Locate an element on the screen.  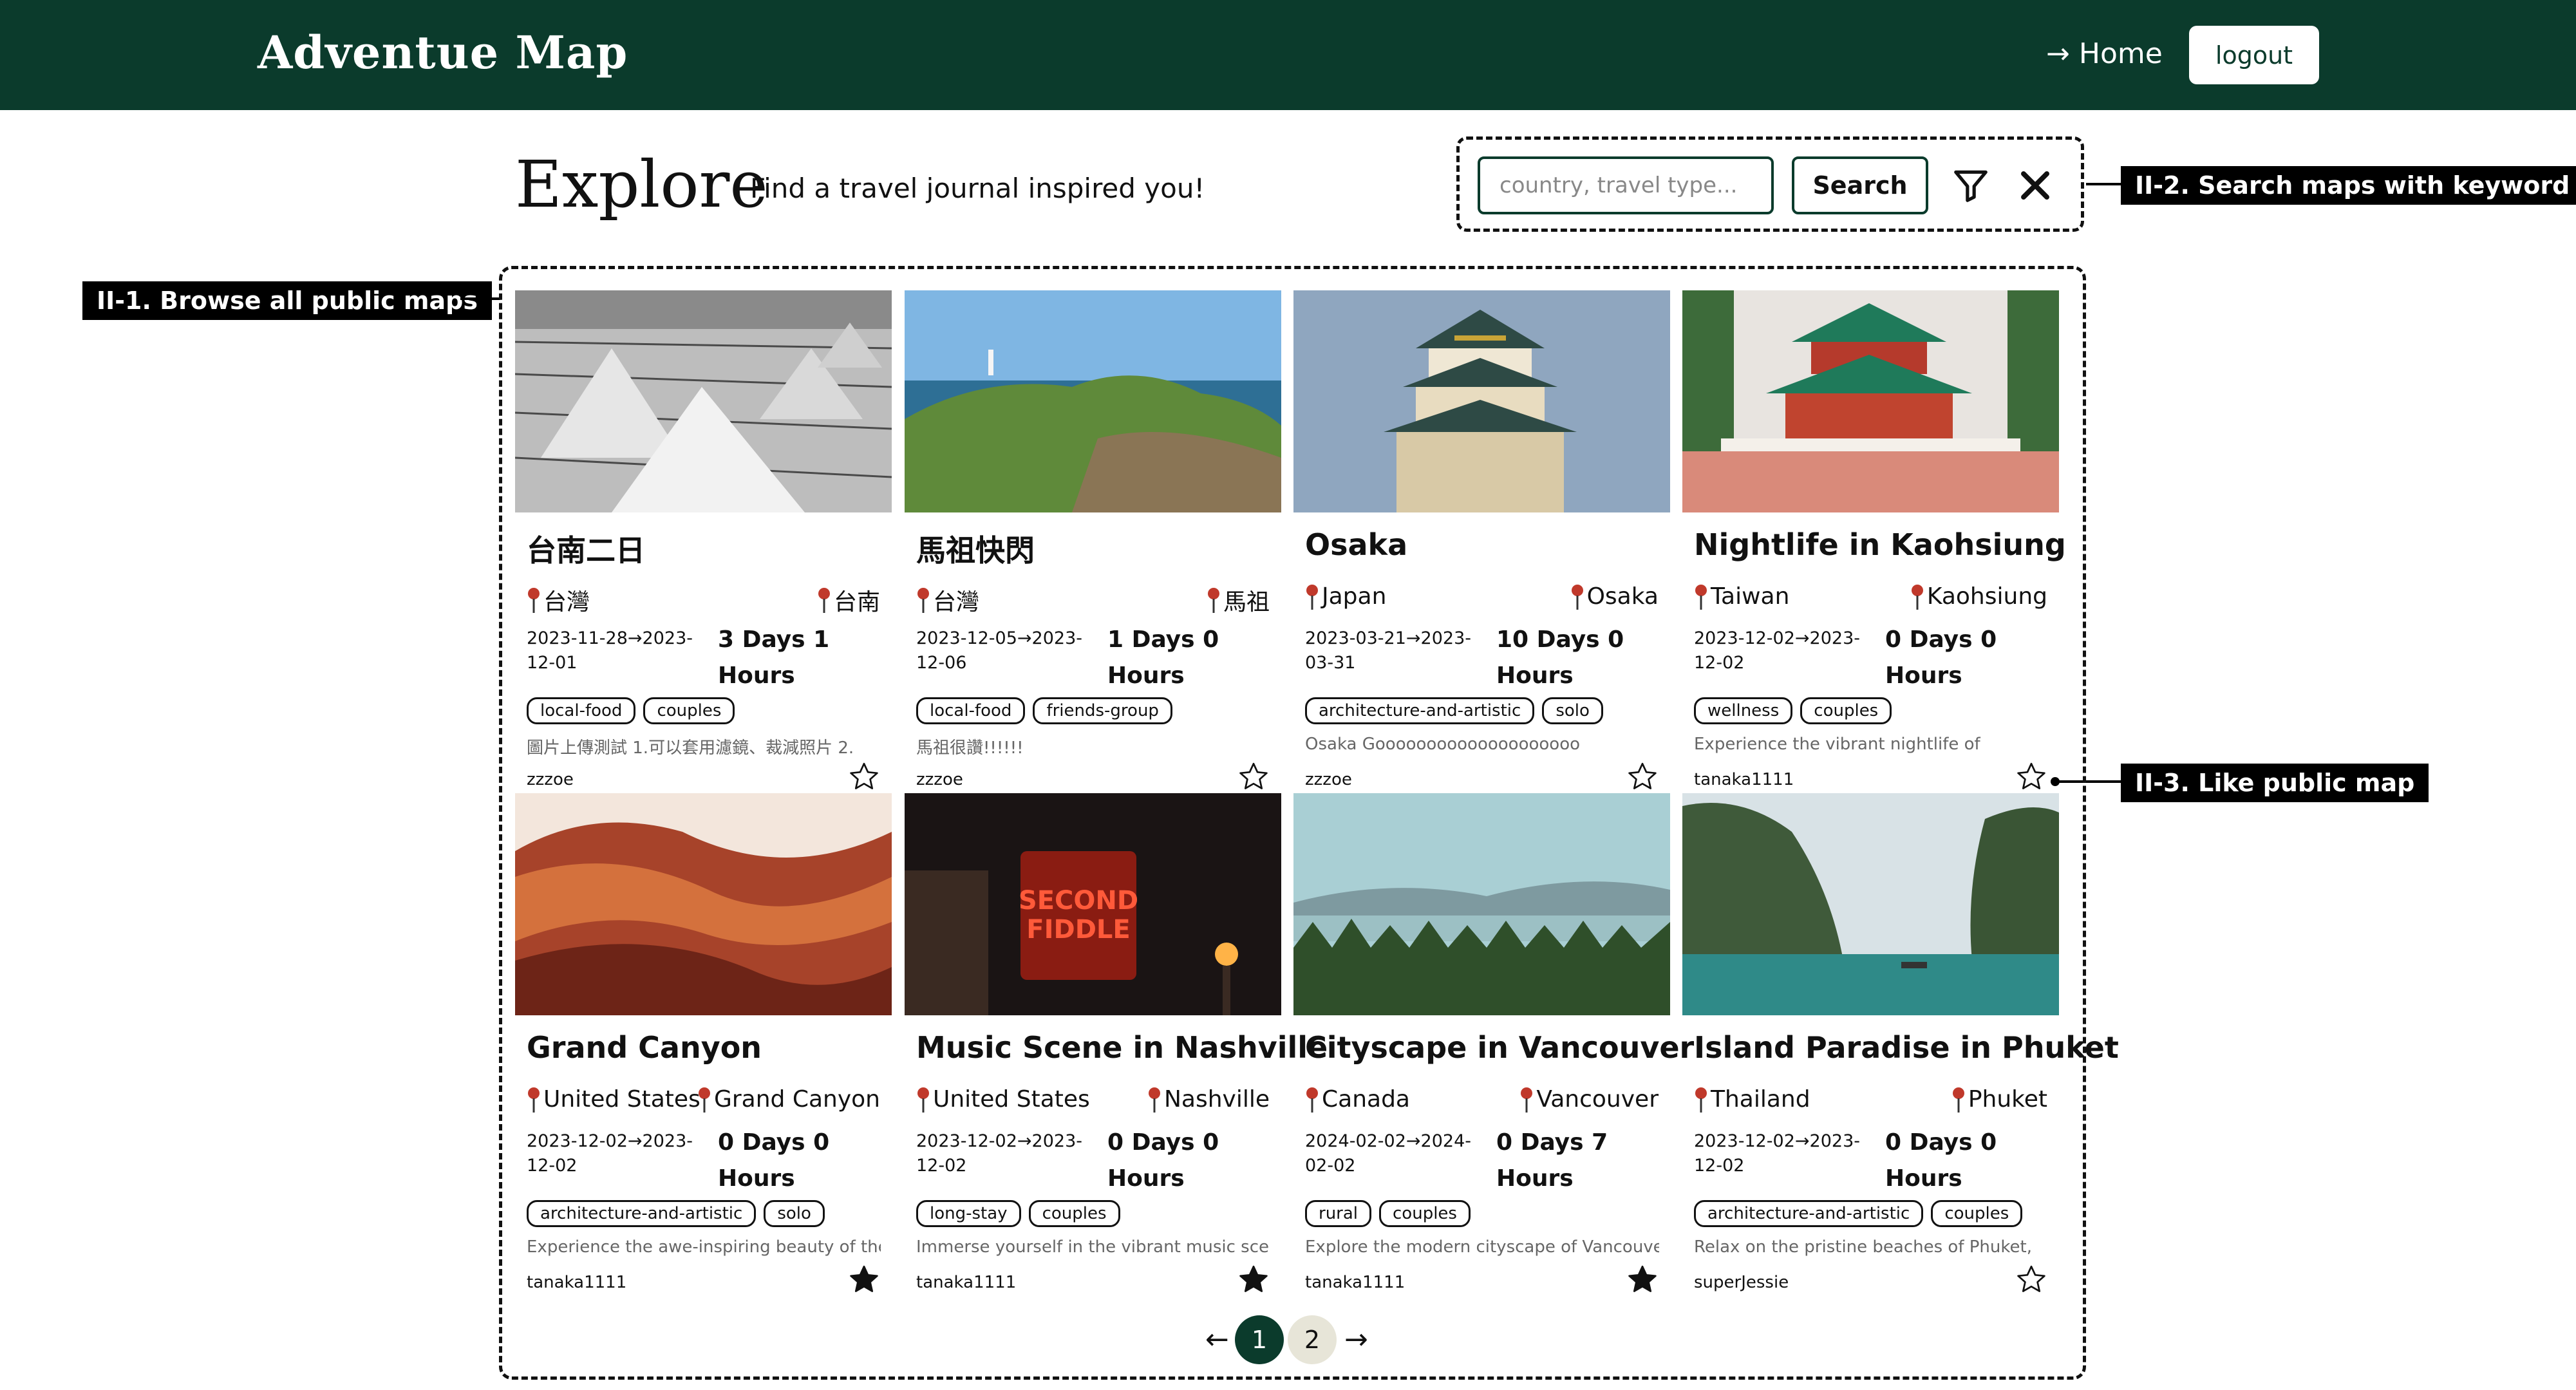
country-location: Canada is located at coordinates (1357, 1099).